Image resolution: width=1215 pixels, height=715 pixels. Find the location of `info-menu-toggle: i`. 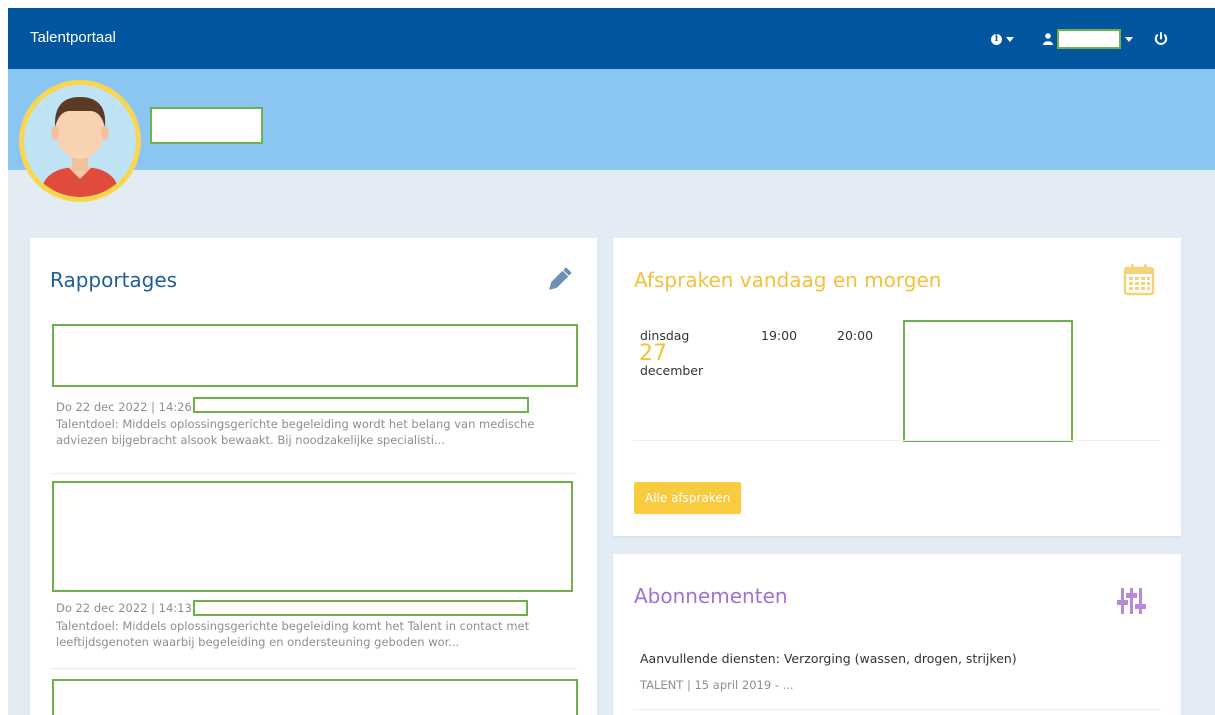

info-menu-toggle: i is located at coordinates (1006, 39).